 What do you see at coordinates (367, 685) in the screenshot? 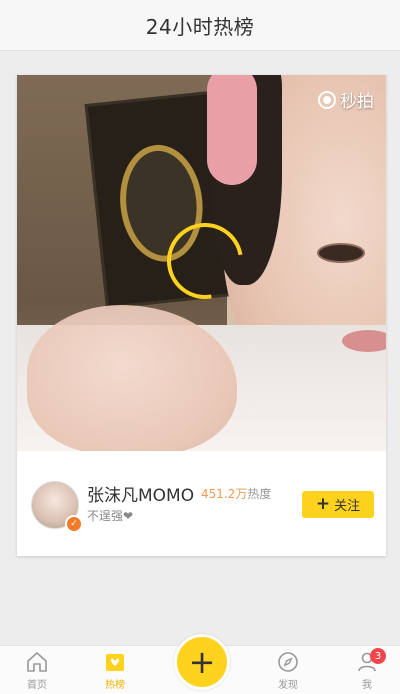
I see `tab-me-label: 我` at bounding box center [367, 685].